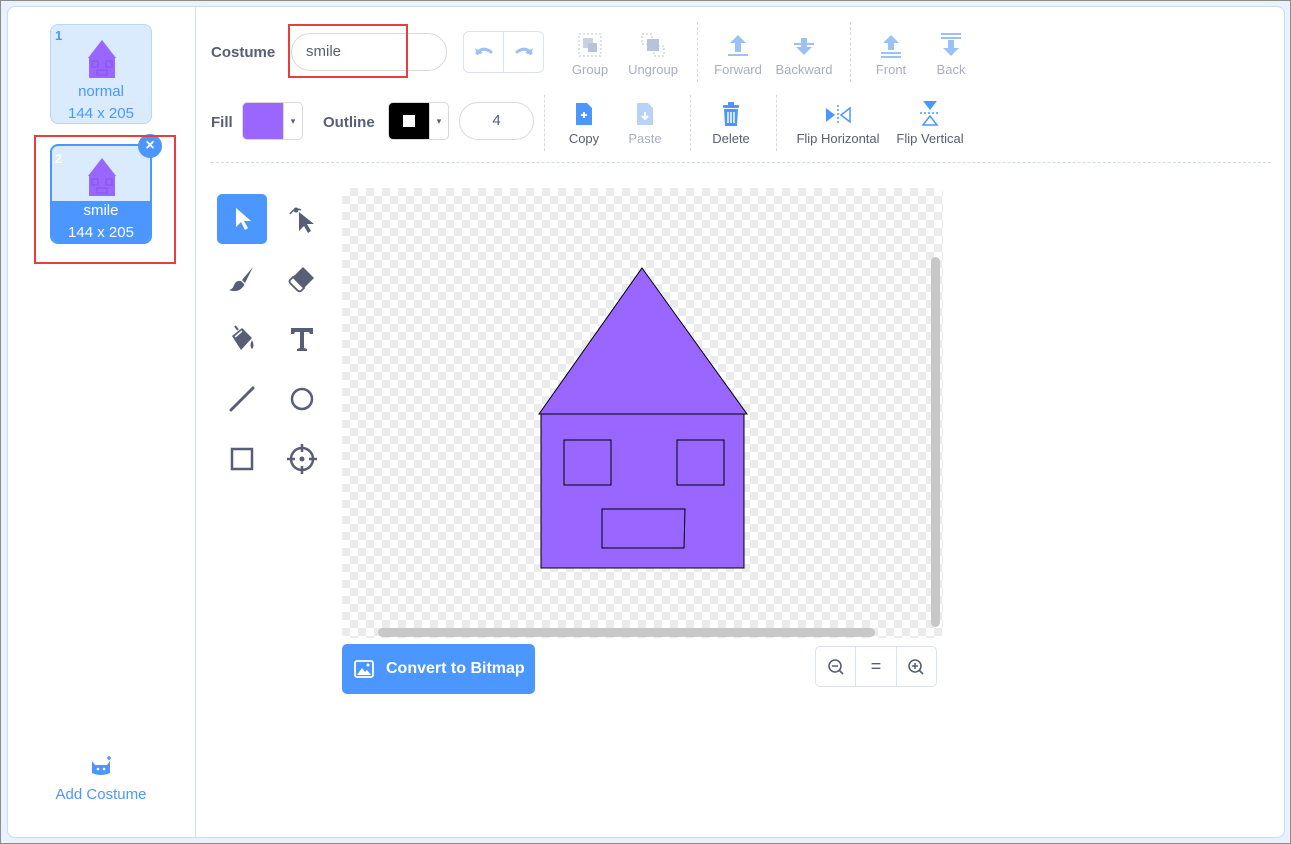 The image size is (1291, 844). What do you see at coordinates (222, 122) in the screenshot?
I see `fill-label: Fill` at bounding box center [222, 122].